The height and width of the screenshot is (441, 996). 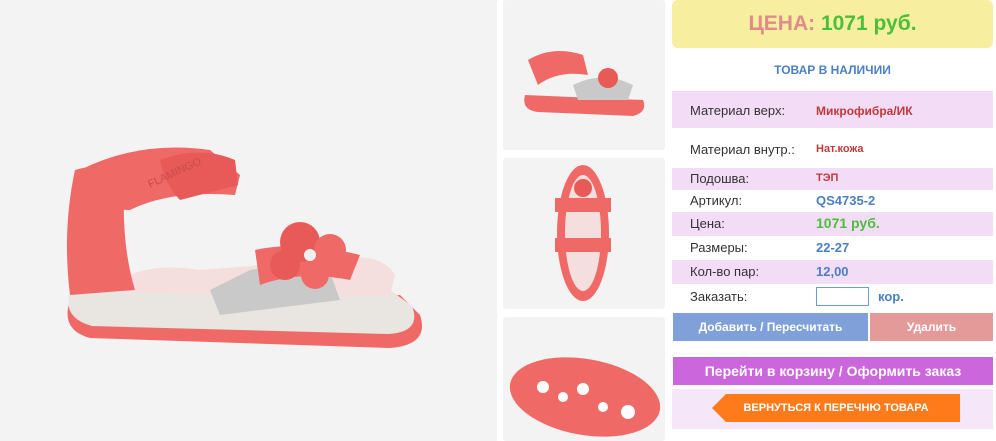 I want to click on spec-row-sizes: Размеры: 22-27, so click(x=832, y=248).